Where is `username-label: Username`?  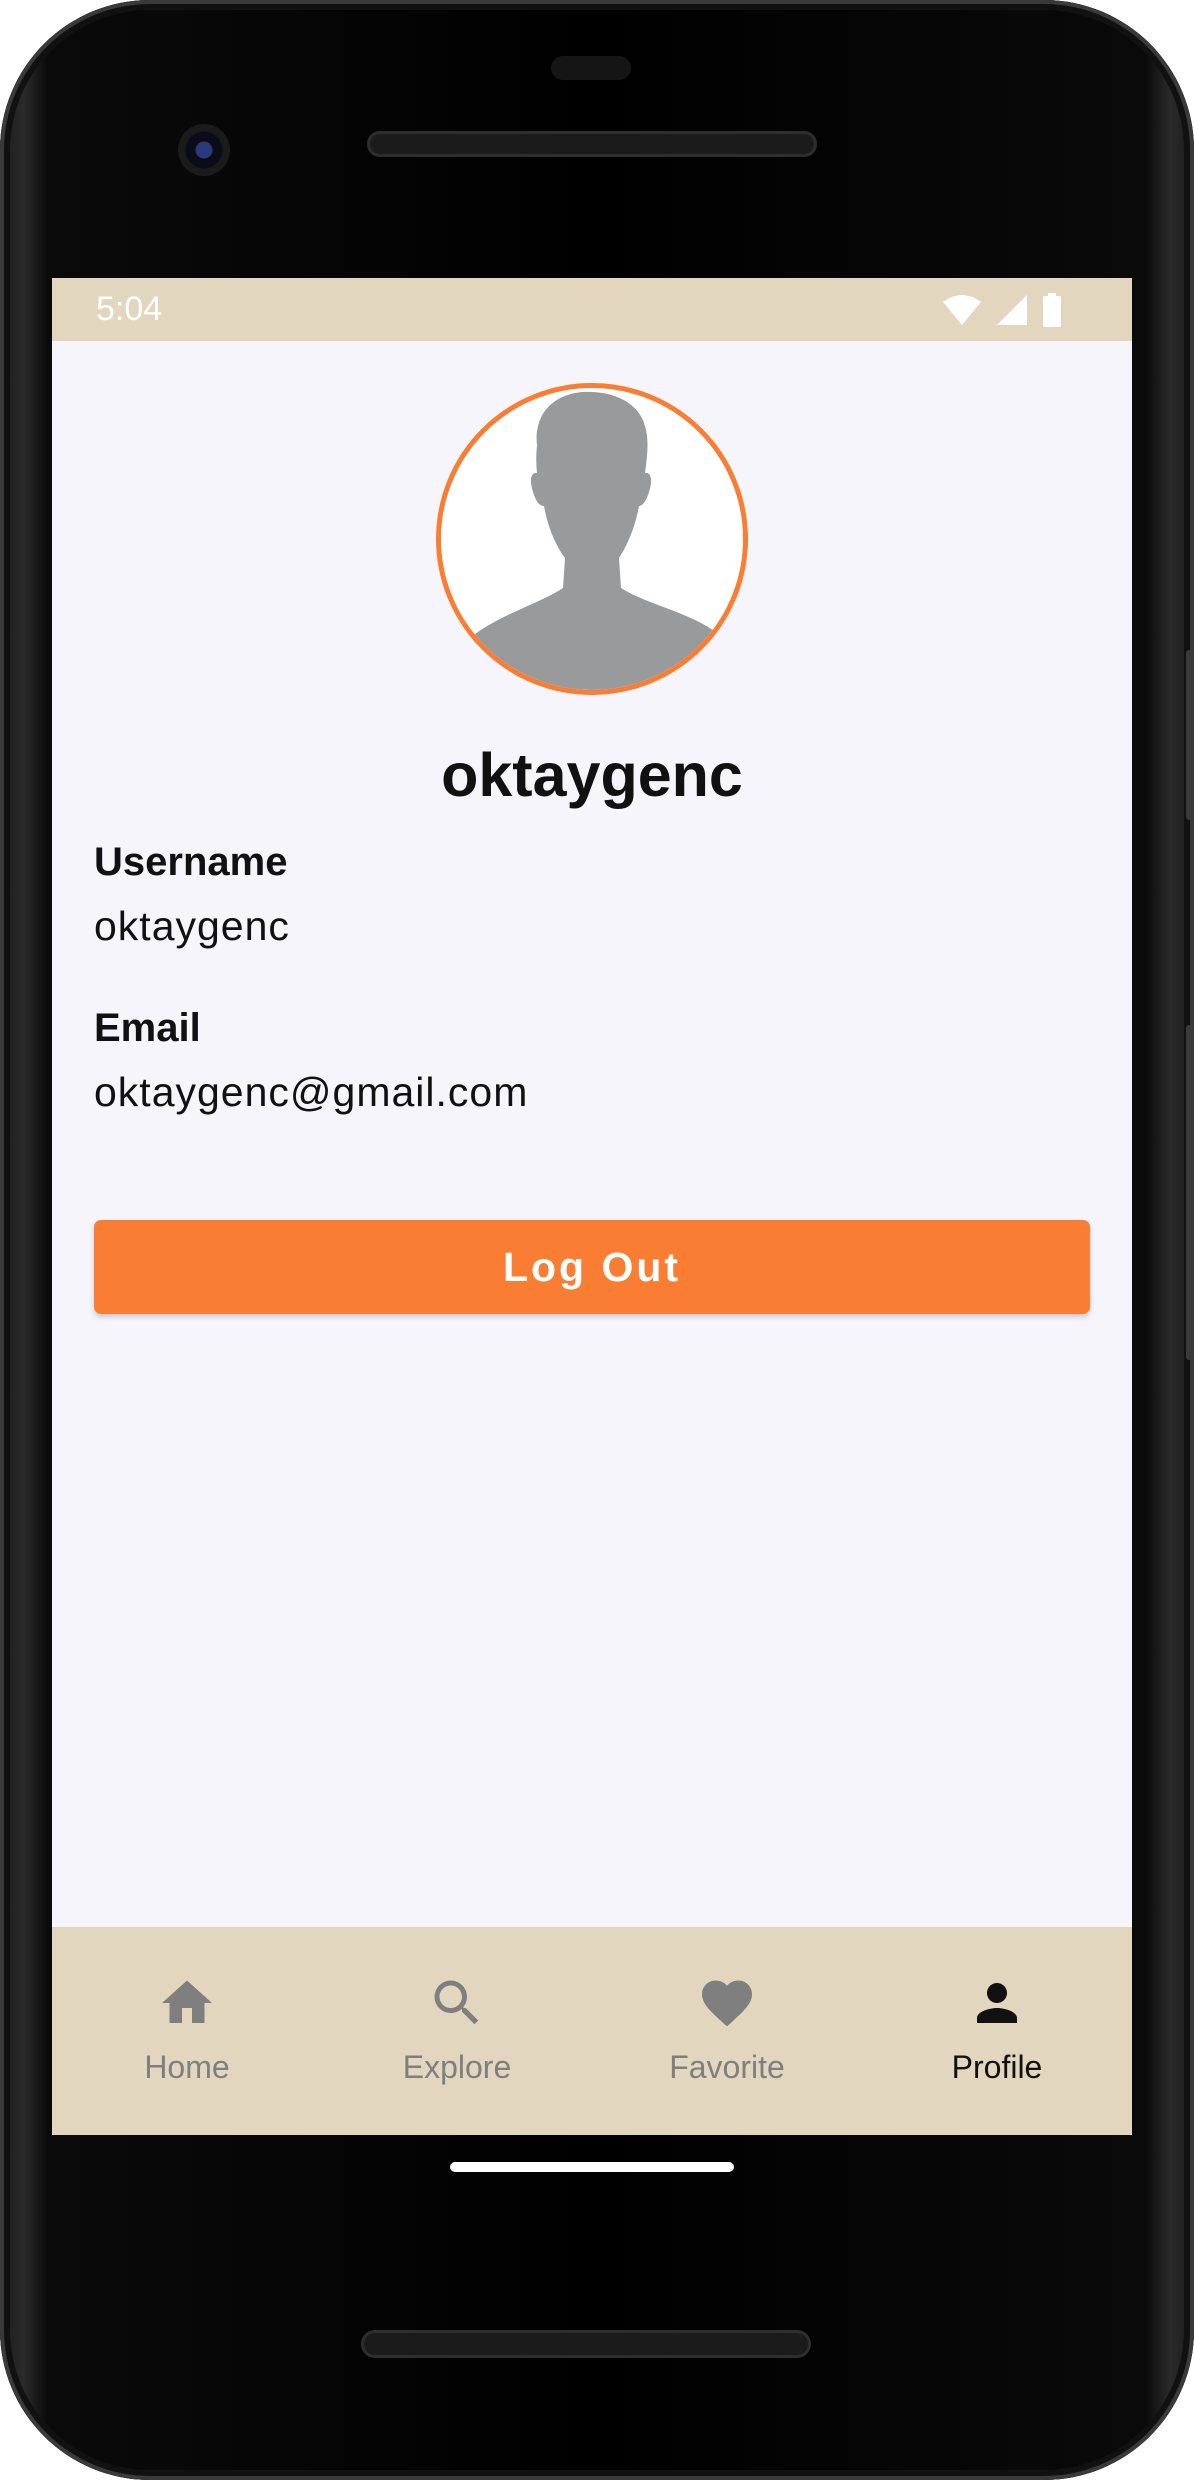 username-label: Username is located at coordinates (191, 862).